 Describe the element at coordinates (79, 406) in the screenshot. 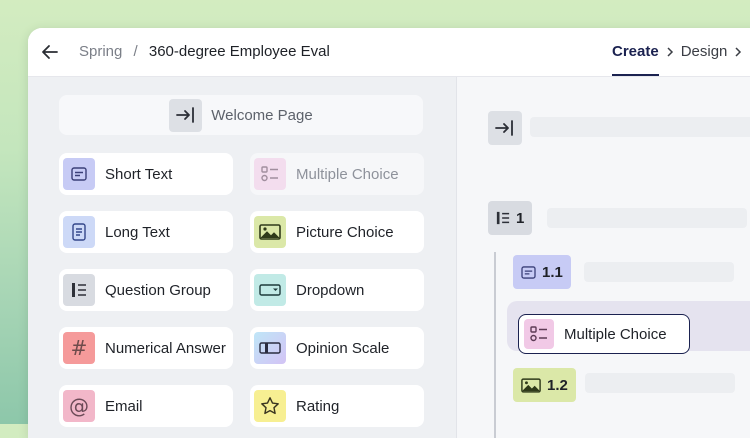

I see `at-icon: @` at that location.